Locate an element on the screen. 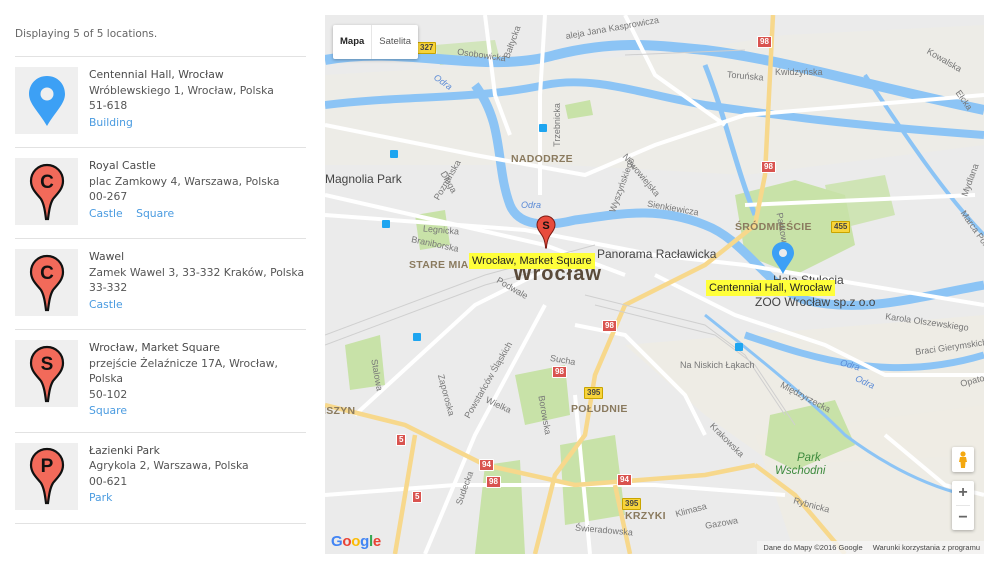  zoom-in-button: + is located at coordinates (963, 493).